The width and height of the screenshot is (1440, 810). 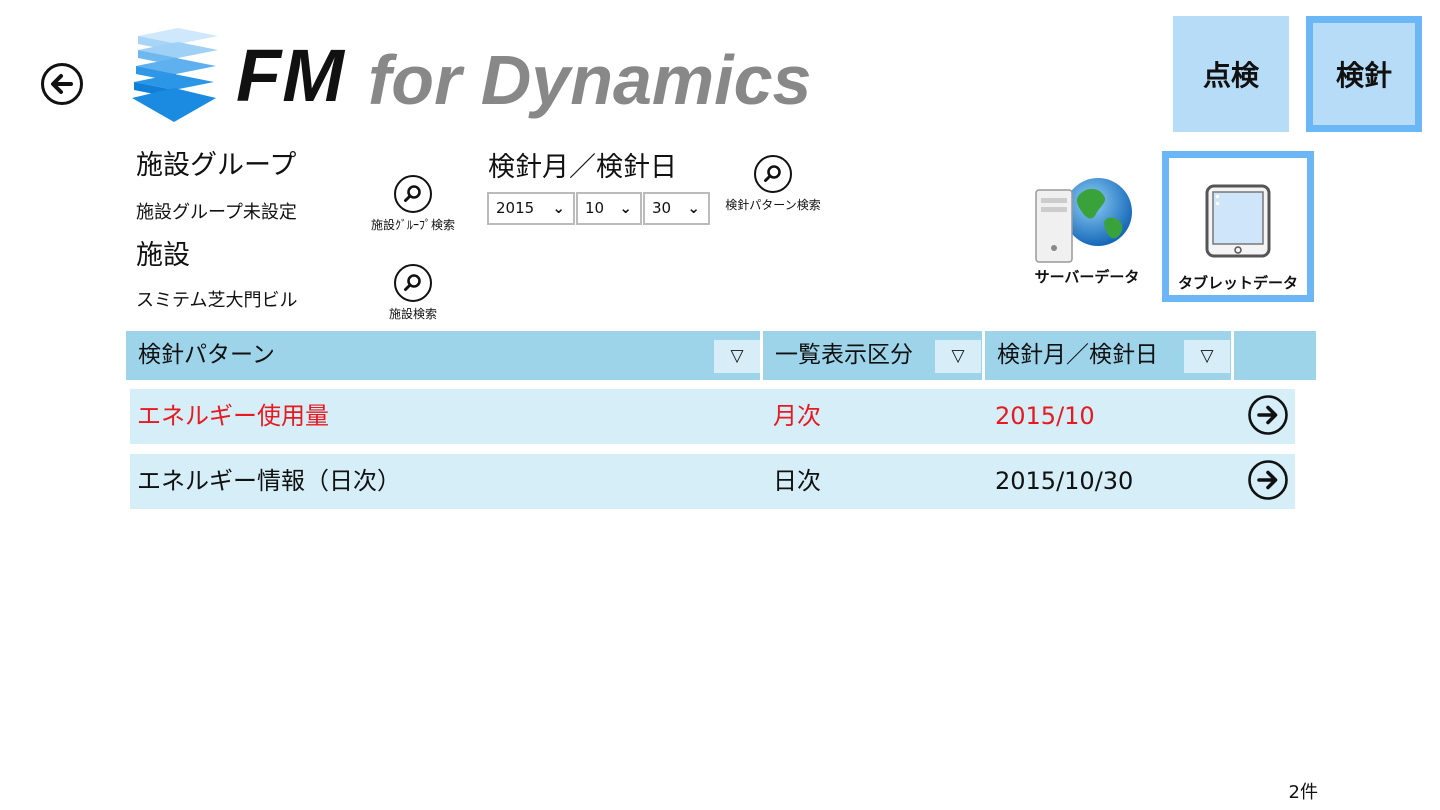 I want to click on facility-search-label: 施設検索, so click(x=412, y=314).